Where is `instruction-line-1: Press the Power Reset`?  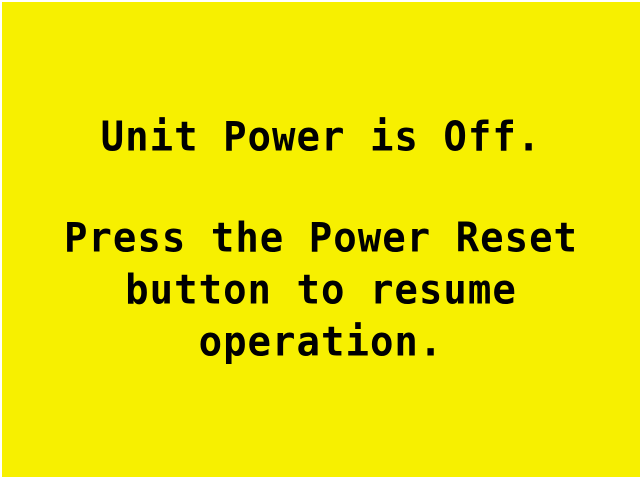
instruction-line-1: Press the Power Reset is located at coordinates (321, 238).